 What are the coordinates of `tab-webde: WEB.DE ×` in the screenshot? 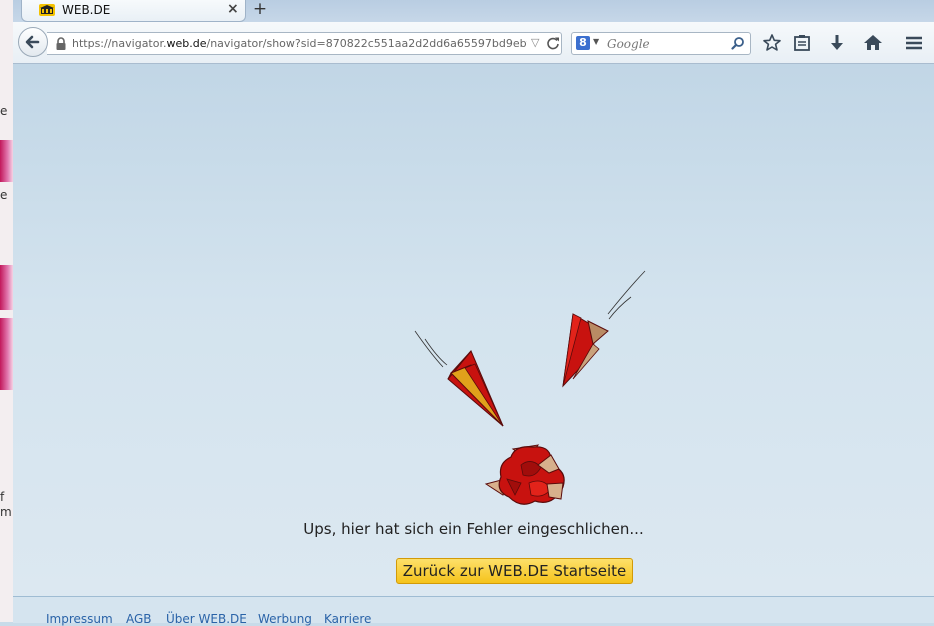 It's located at (133, 11).